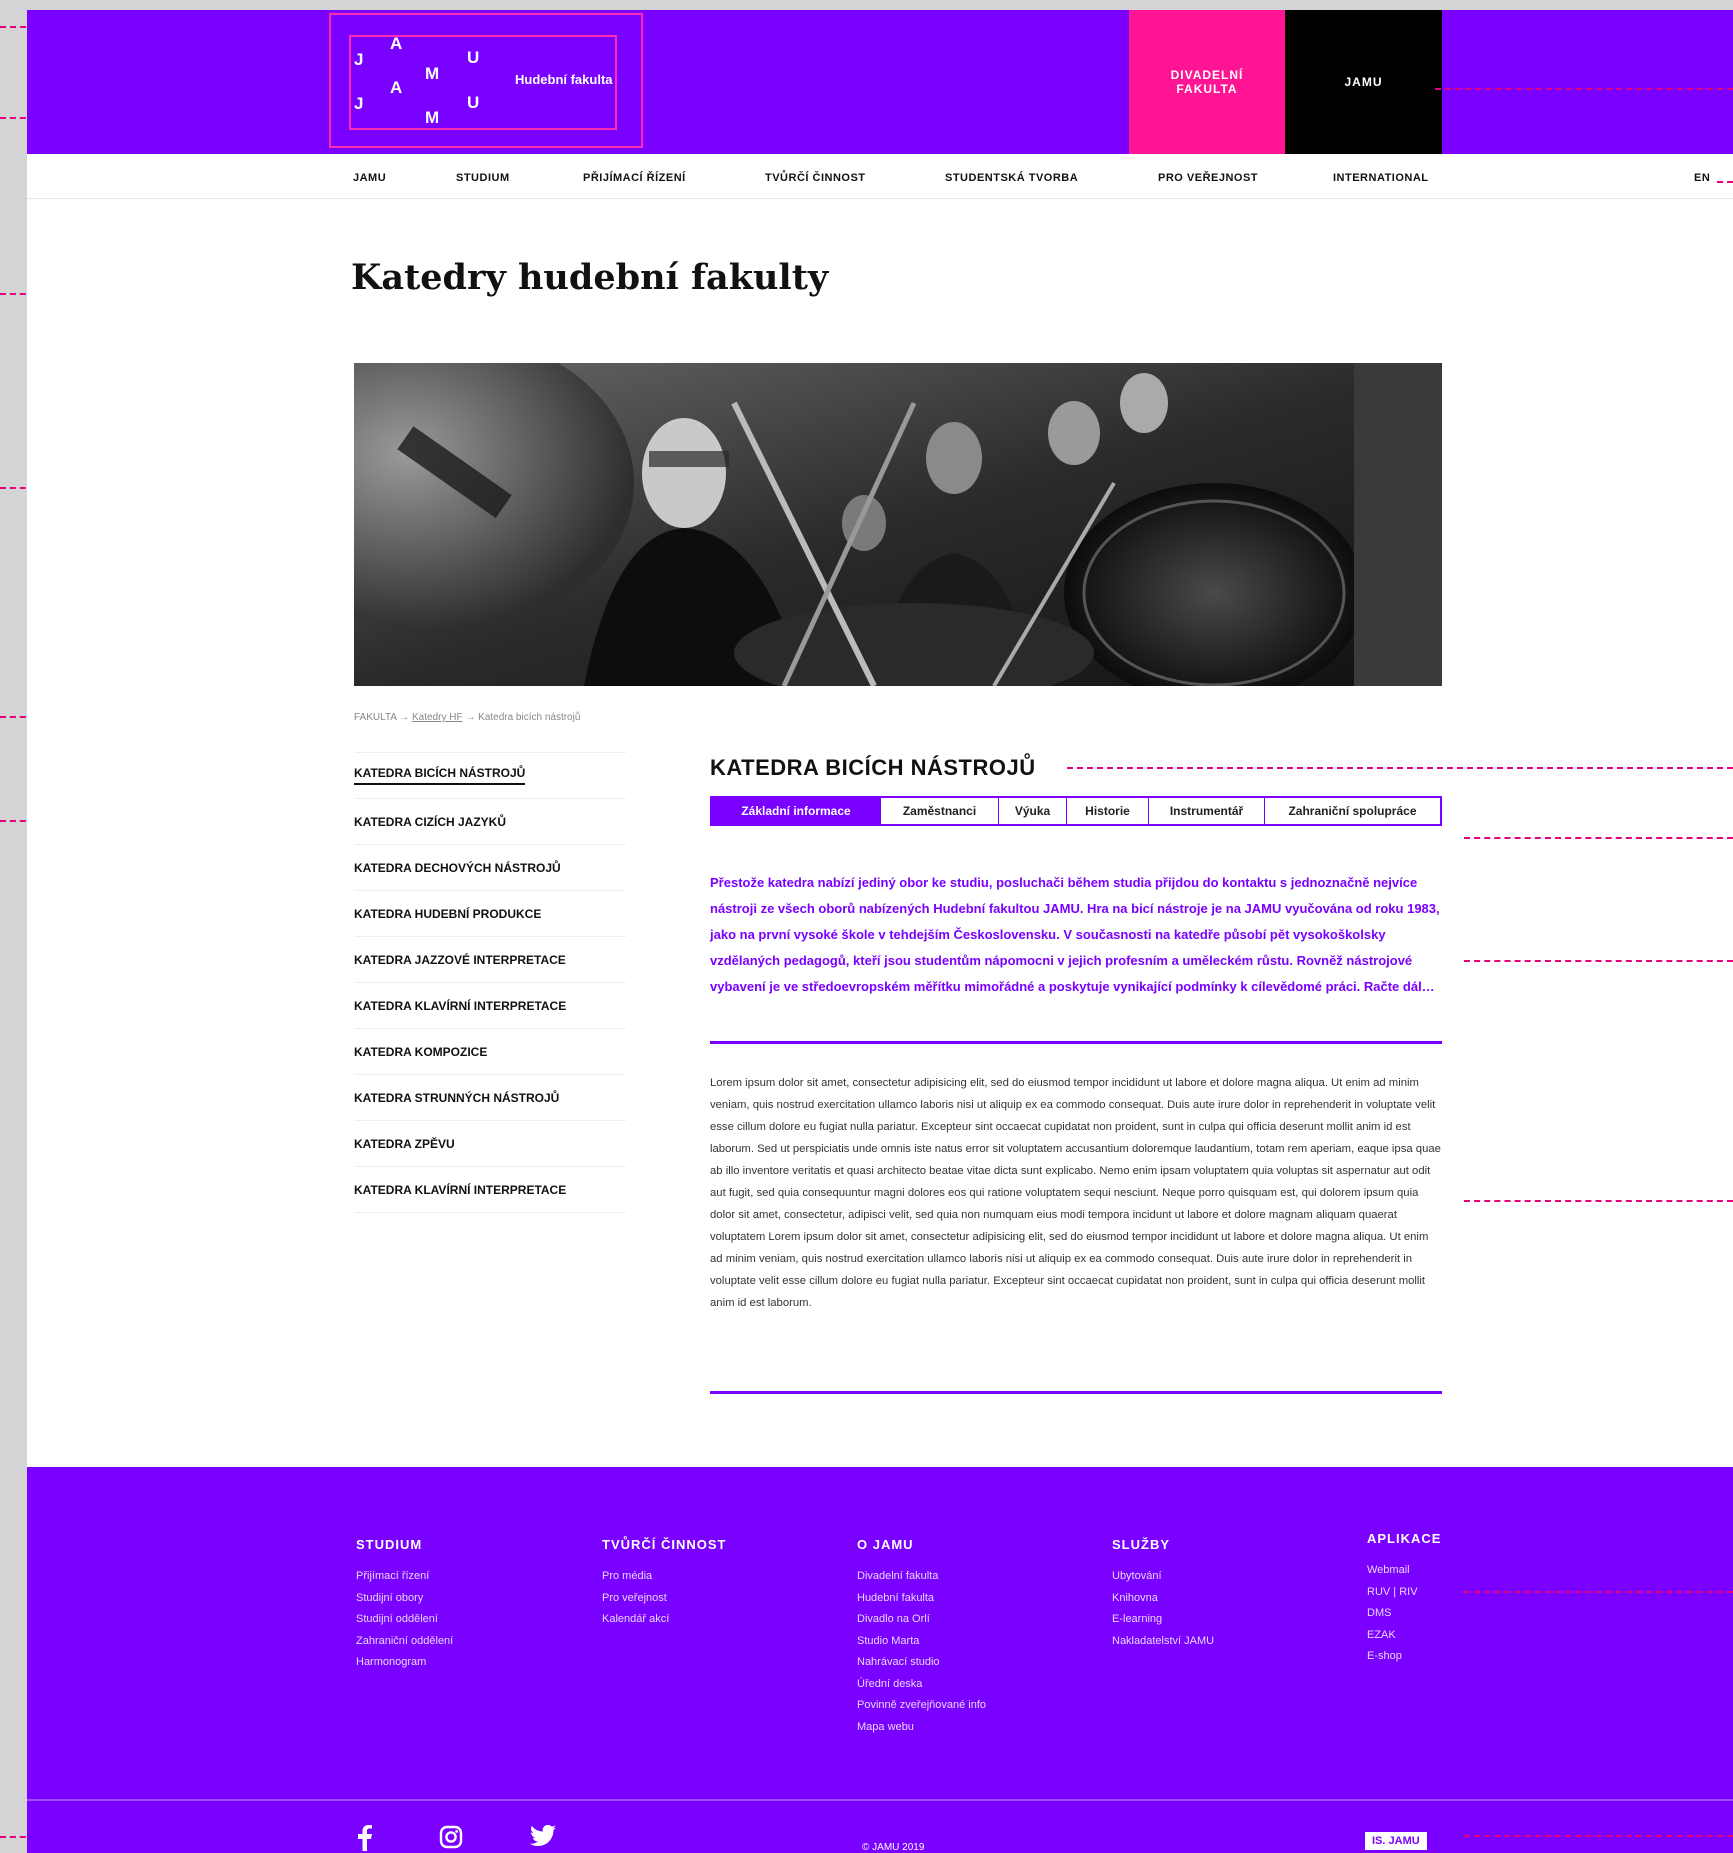 Image resolution: width=1733 pixels, height=1853 pixels. What do you see at coordinates (1208, 178) in the screenshot?
I see `nav-item-pro-verejnost: PRO VEŘEJNOST` at bounding box center [1208, 178].